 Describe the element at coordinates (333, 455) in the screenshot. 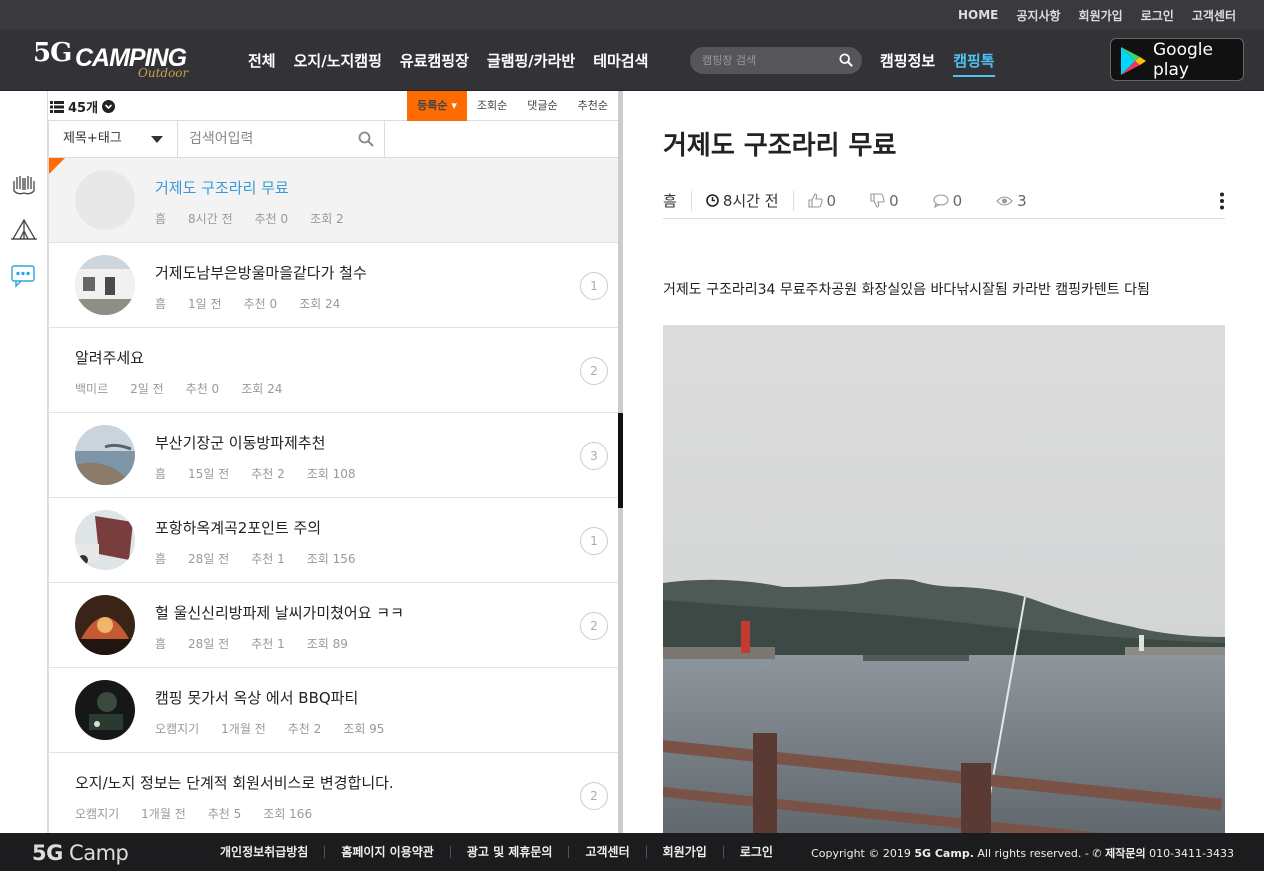

I see `list-item: 부산기장군 이동방파제추천 흠 15일 전 추천 2 조회 108 3` at that location.